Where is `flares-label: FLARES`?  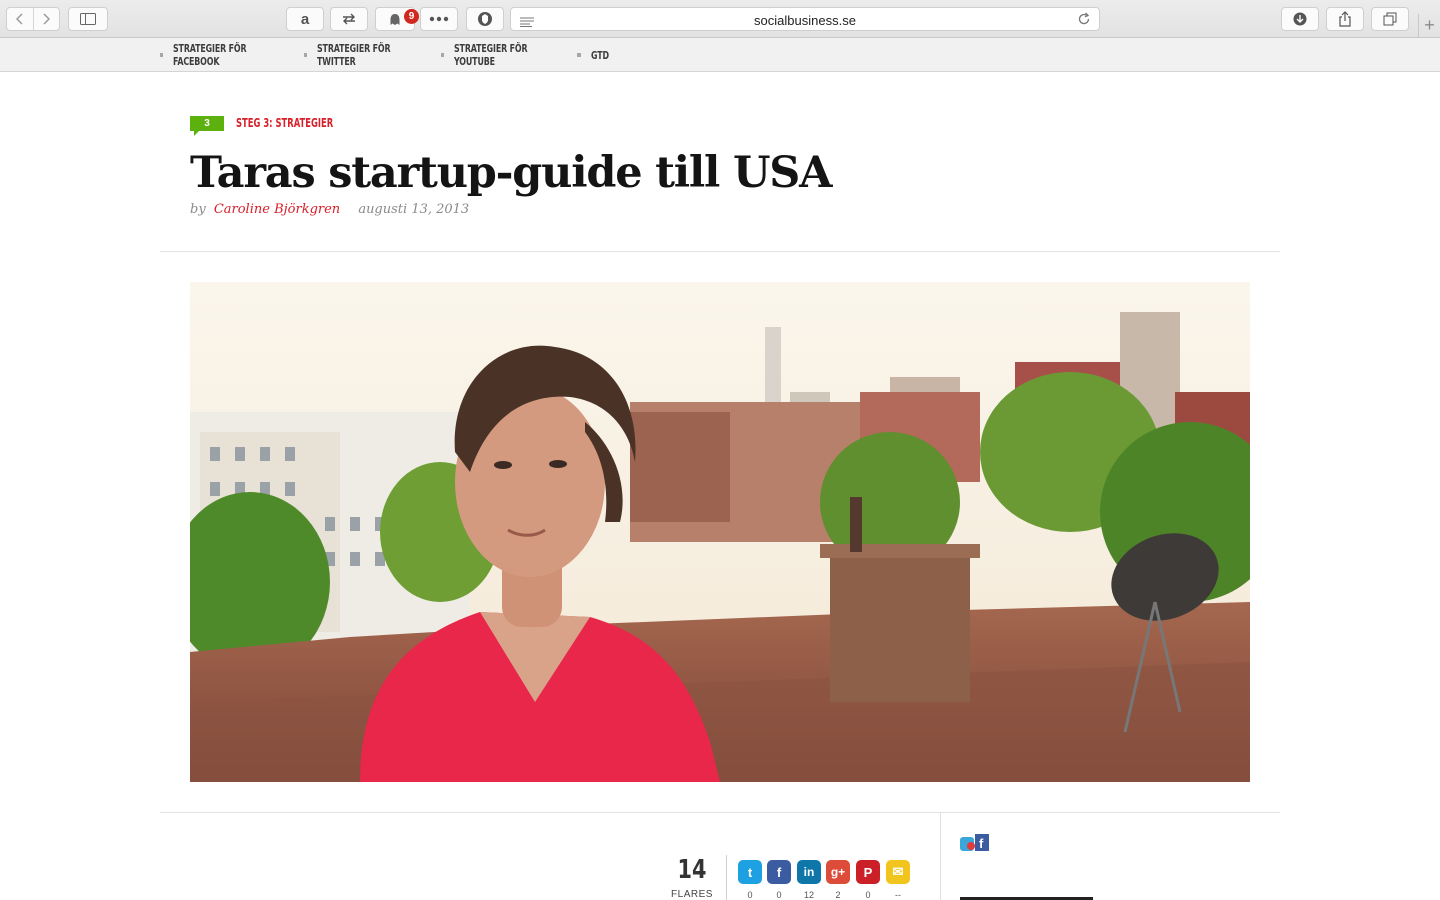 flares-label: FLARES is located at coordinates (692, 894).